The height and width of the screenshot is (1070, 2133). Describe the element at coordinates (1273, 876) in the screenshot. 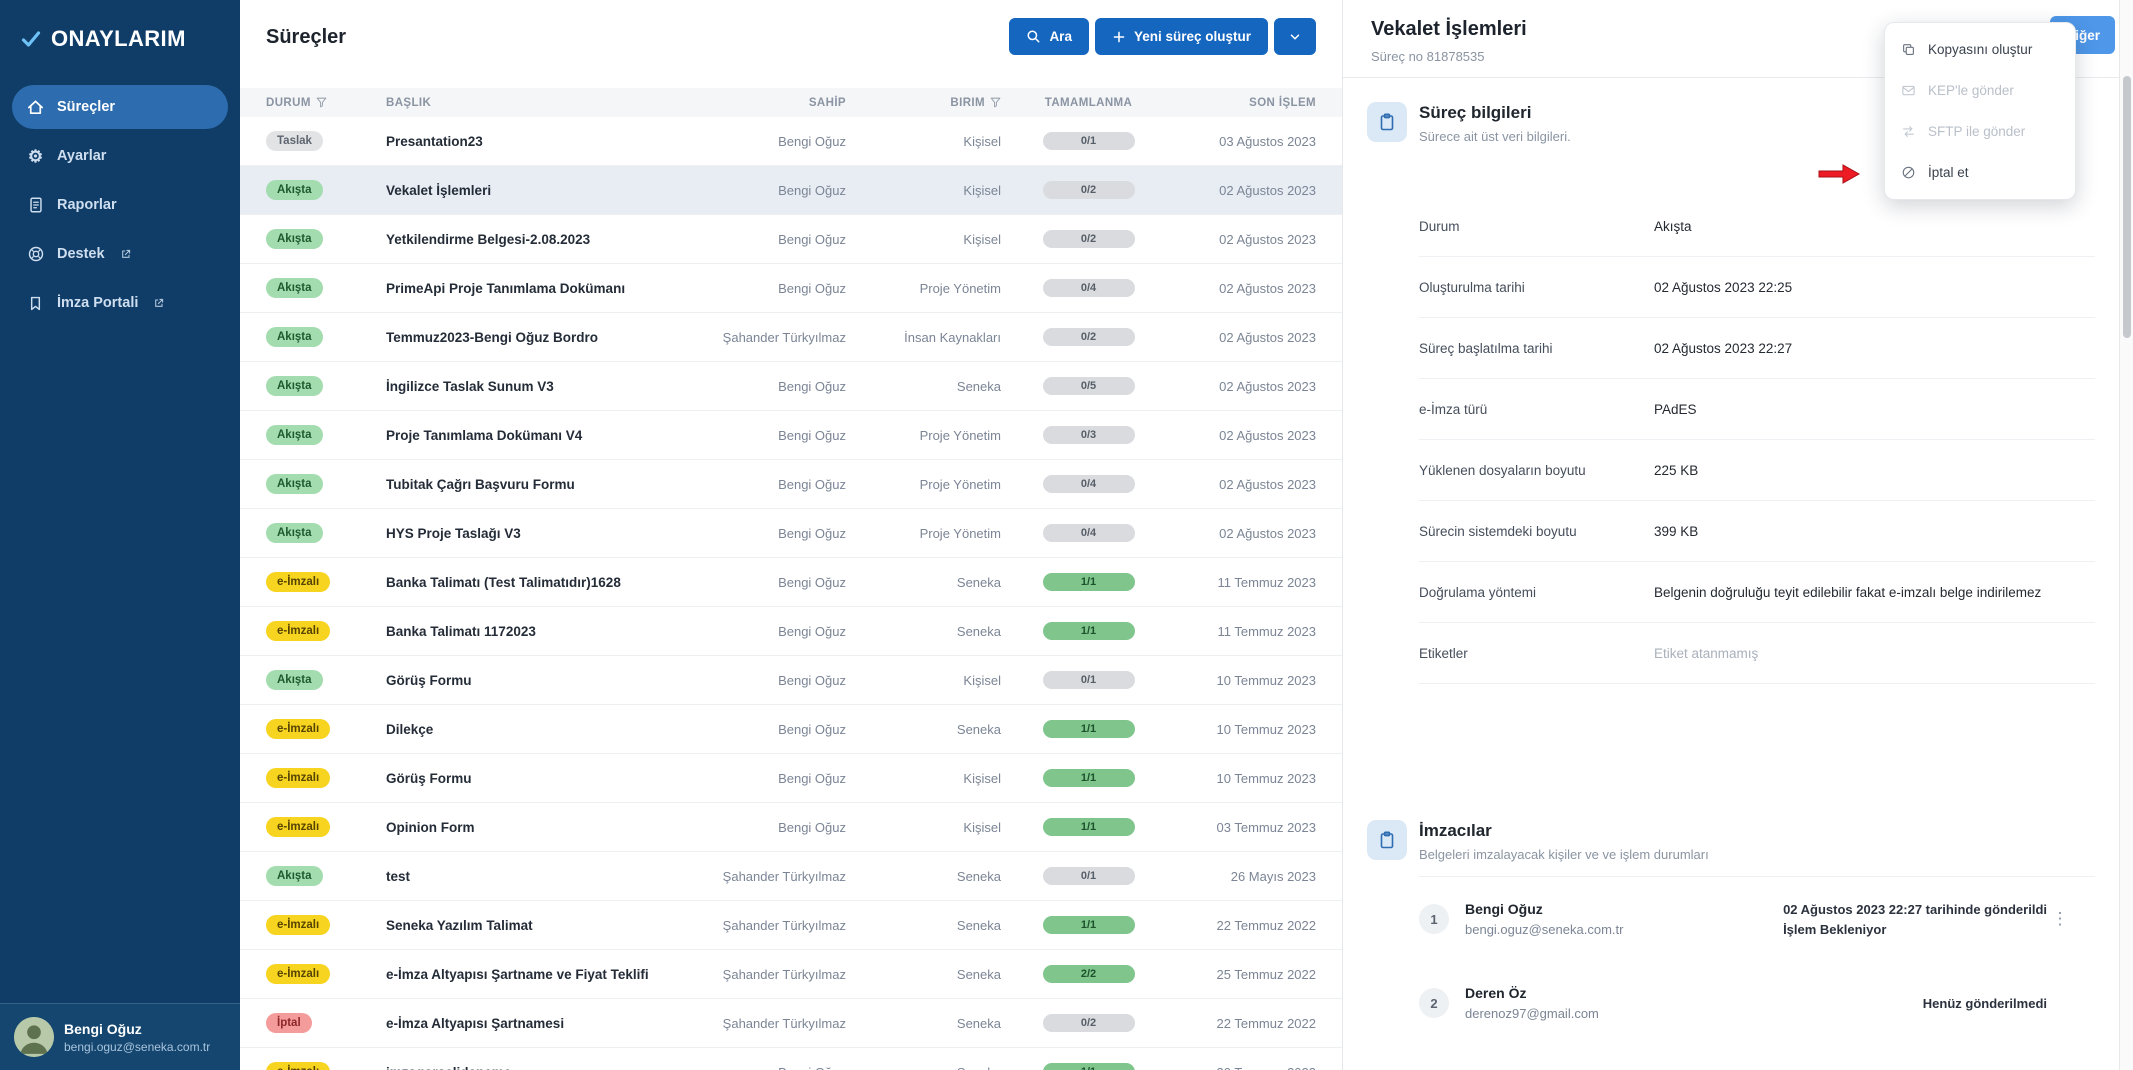

I see `last-action-date: 26 Mayıs 2023` at that location.